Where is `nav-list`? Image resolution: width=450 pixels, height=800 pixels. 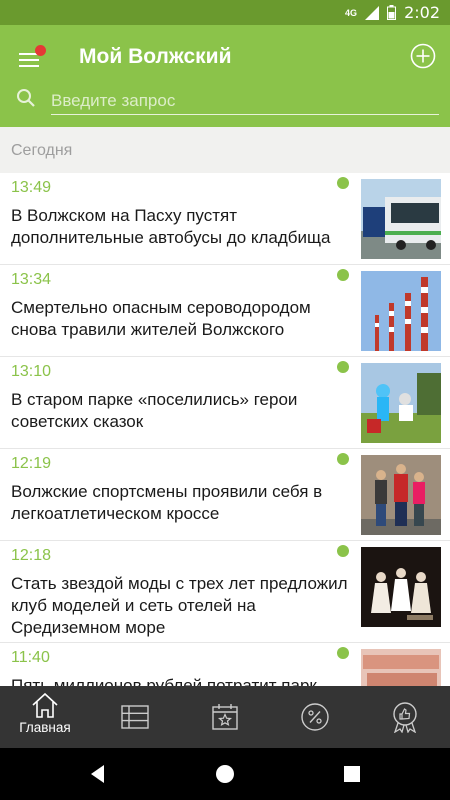 nav-list is located at coordinates (135, 717).